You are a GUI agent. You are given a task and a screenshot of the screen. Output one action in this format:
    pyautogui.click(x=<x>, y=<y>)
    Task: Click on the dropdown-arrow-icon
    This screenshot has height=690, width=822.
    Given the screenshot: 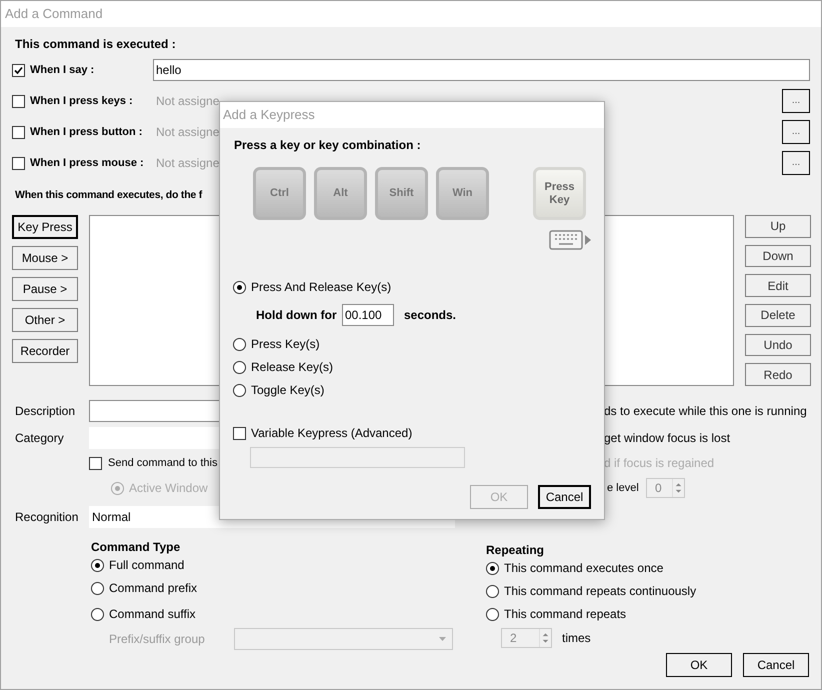 What is the action you would take?
    pyautogui.click(x=442, y=639)
    